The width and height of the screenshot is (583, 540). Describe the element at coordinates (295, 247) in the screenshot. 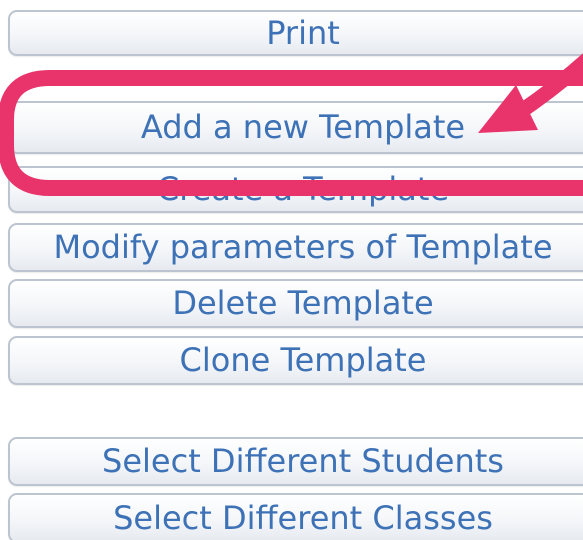

I see `modify-template-parameters-button: Modify parameters of Template` at that location.